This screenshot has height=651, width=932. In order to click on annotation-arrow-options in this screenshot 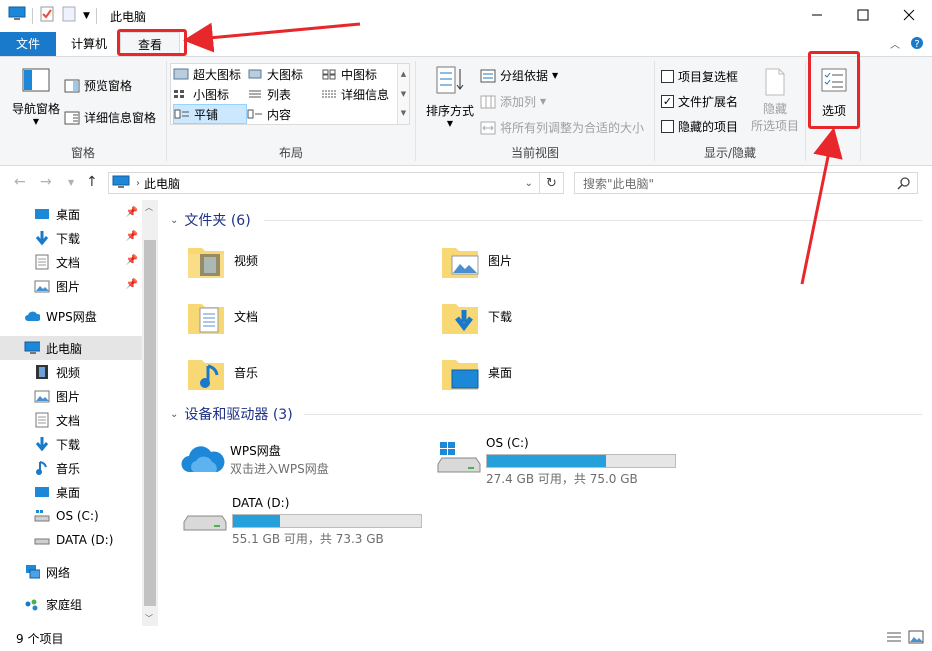, I will do `click(821, 206)`.